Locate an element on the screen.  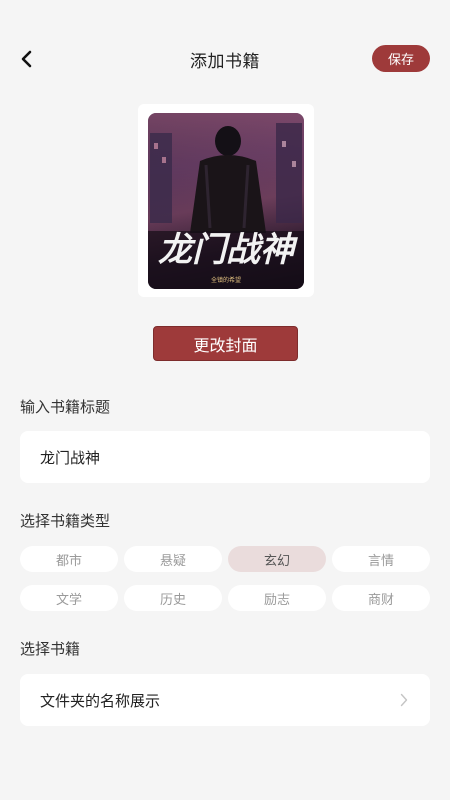
cover-author-text: 全镇的希望 is located at coordinates (226, 280).